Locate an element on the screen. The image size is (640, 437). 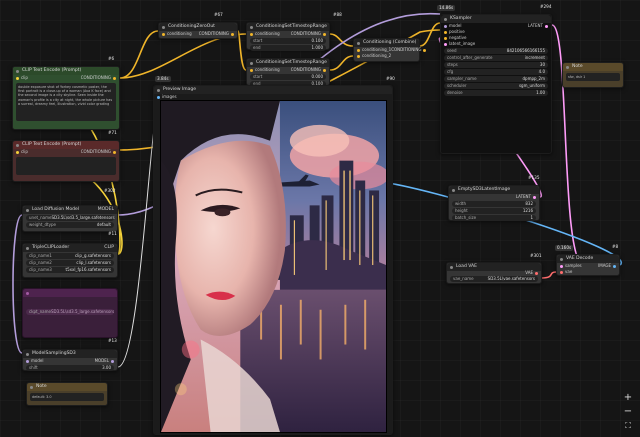
input-label: latent_image is located at coordinates (462, 43).